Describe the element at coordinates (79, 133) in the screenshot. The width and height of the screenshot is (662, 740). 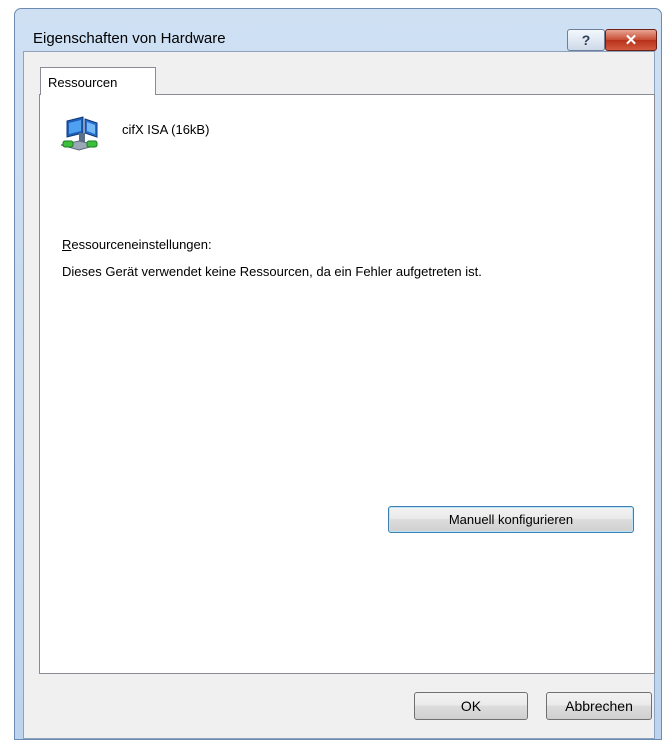
I see `network-adapter-icon` at that location.